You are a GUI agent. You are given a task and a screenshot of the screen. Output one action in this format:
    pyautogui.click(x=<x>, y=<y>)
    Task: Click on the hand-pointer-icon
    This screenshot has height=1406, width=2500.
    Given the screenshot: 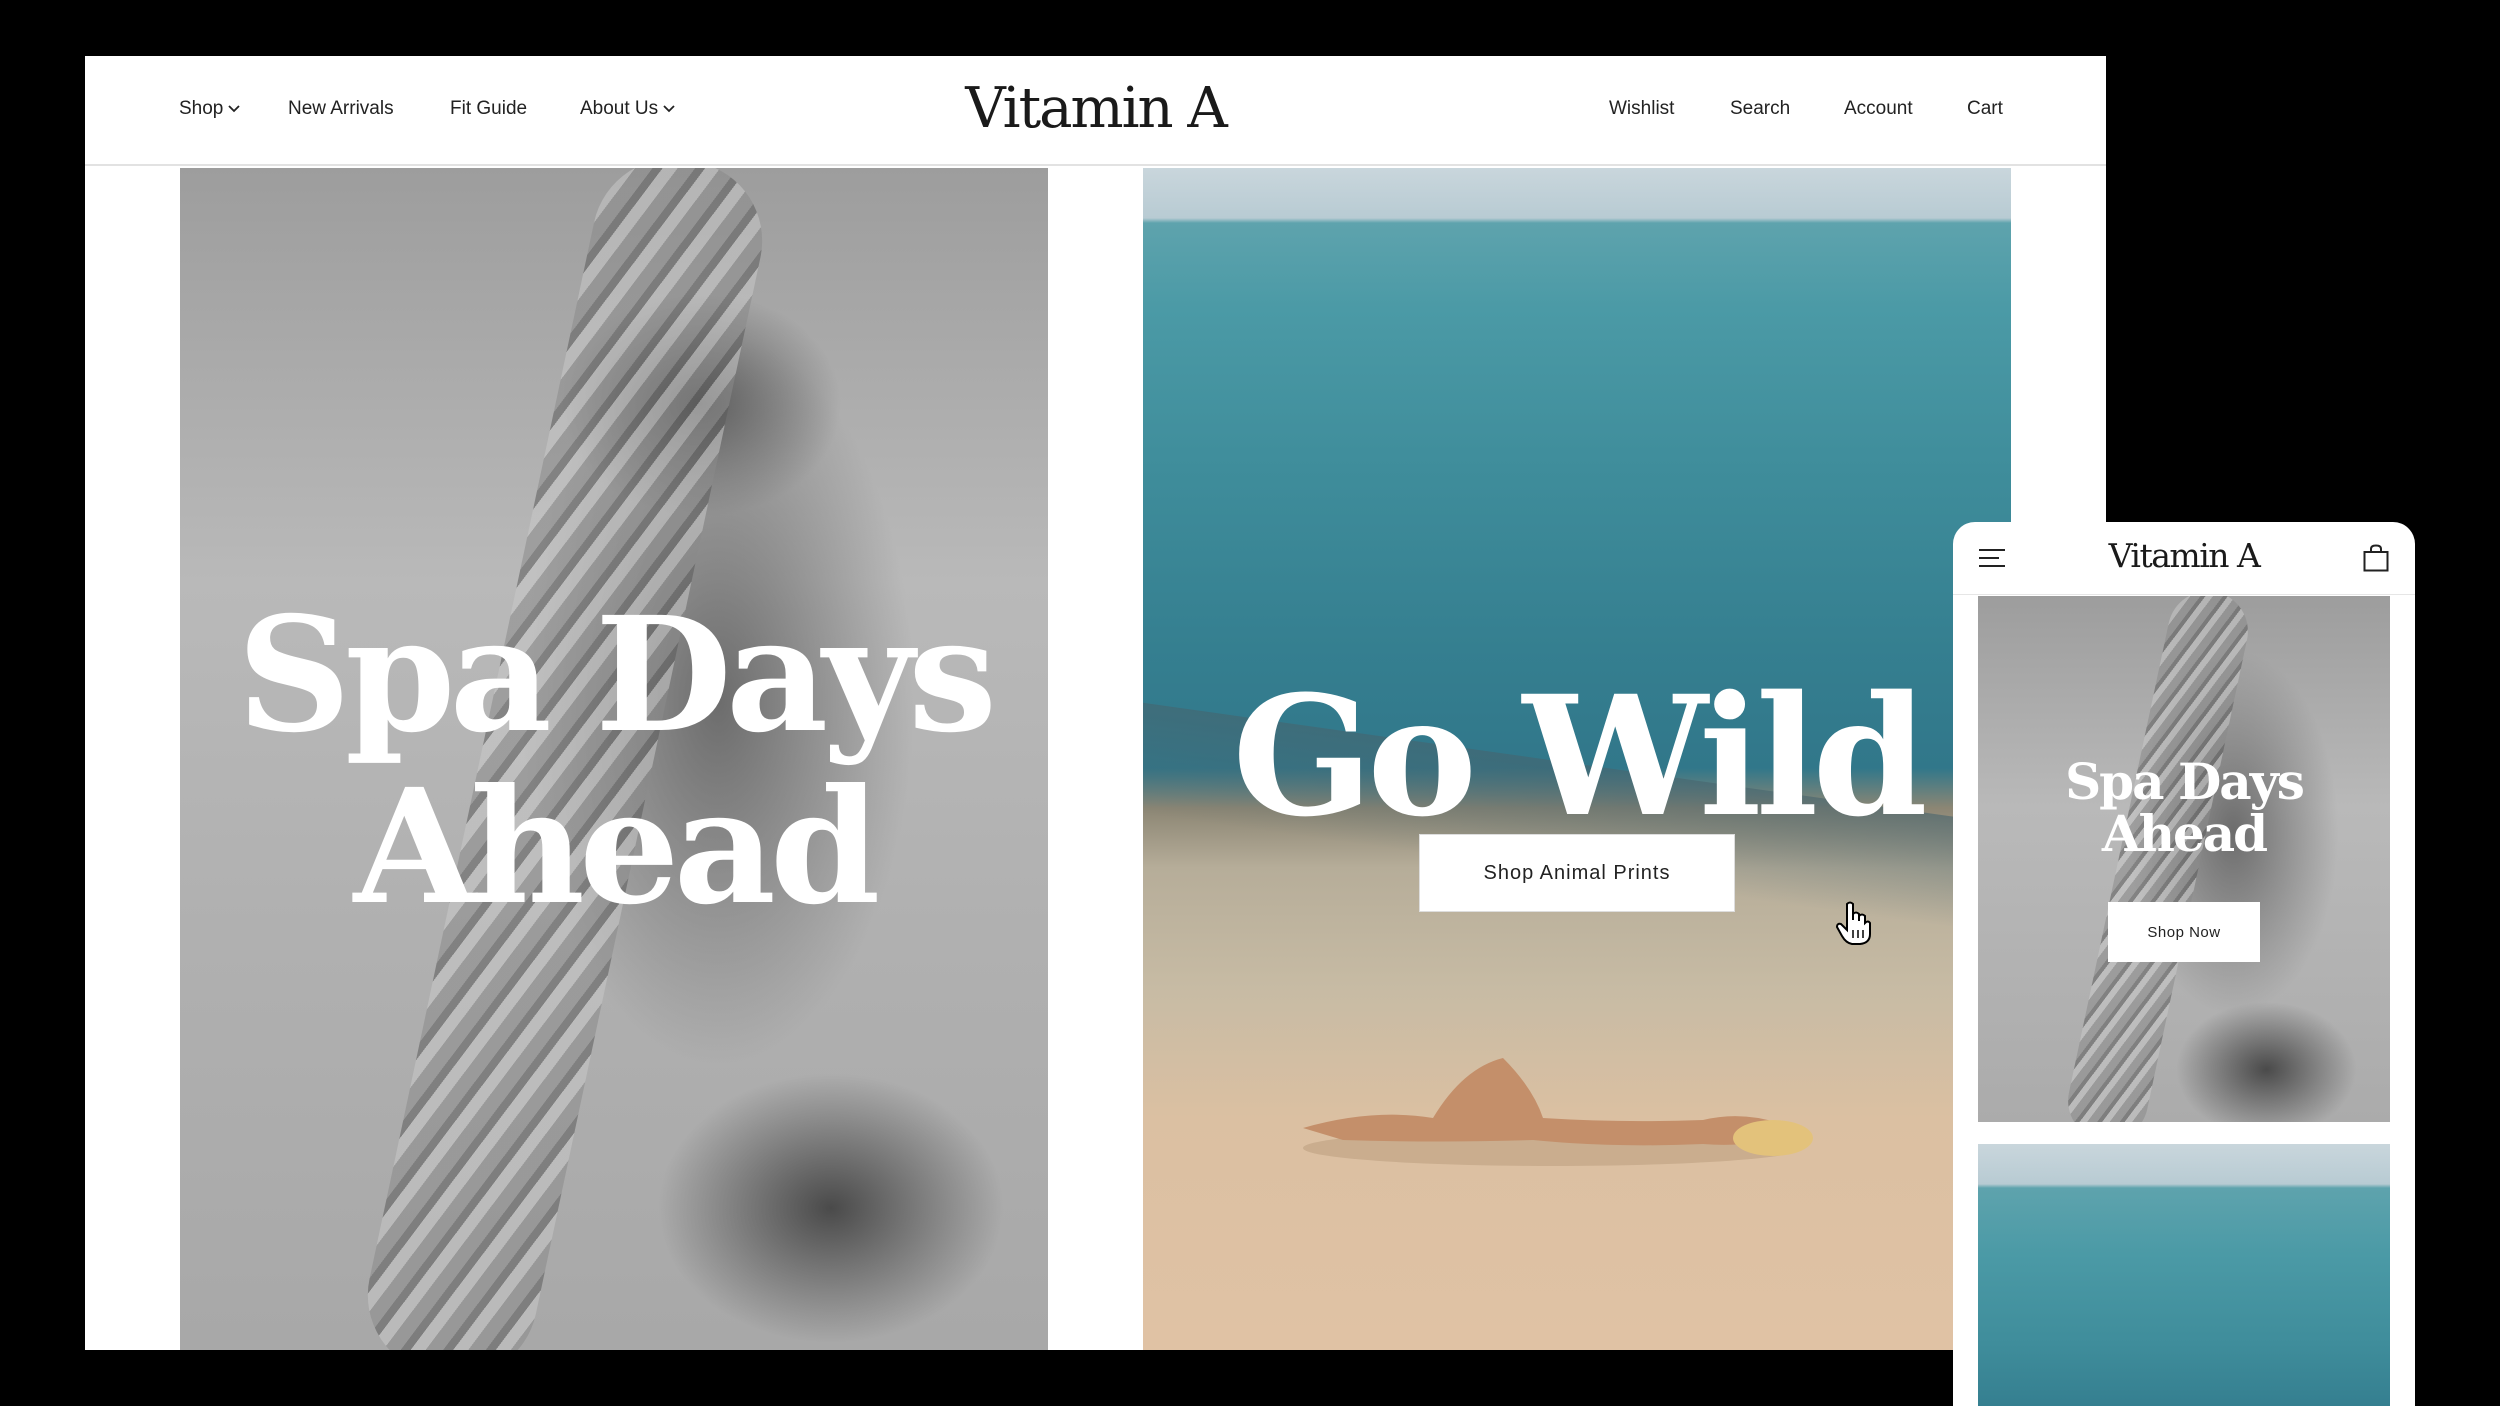 What is the action you would take?
    pyautogui.click(x=1853, y=923)
    